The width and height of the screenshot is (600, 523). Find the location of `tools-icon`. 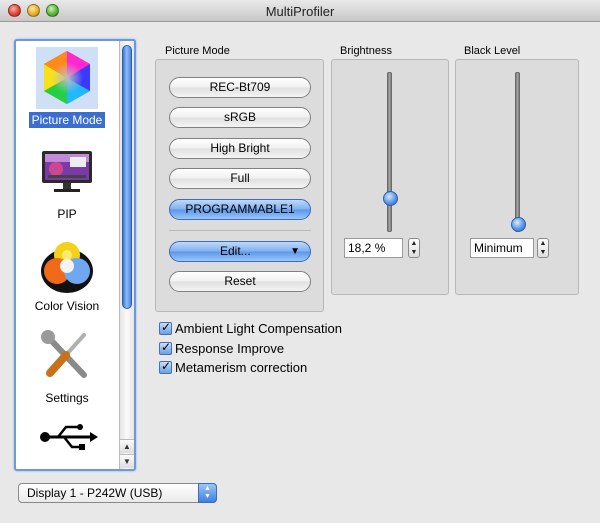

tools-icon is located at coordinates (67, 356).